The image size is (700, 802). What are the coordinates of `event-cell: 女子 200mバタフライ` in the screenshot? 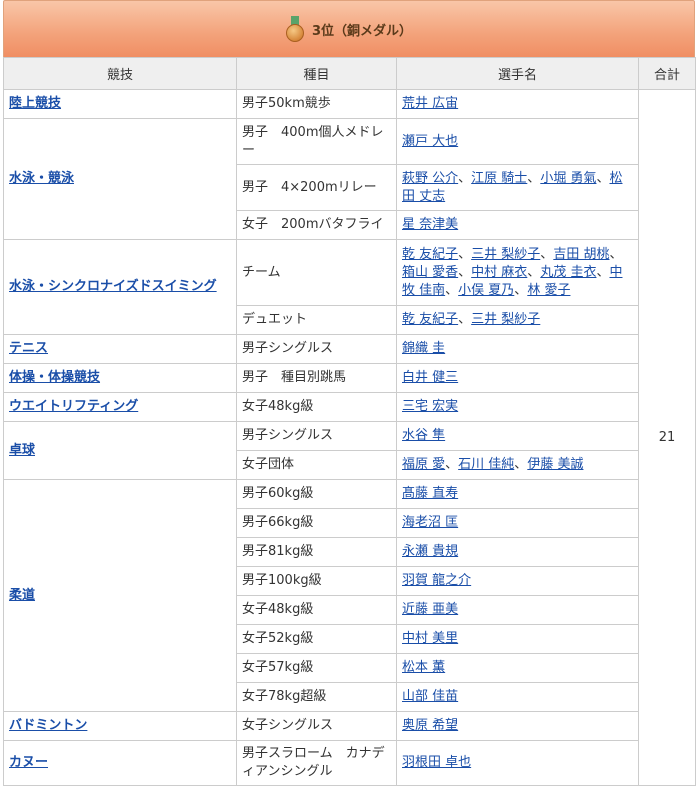 It's located at (316, 225).